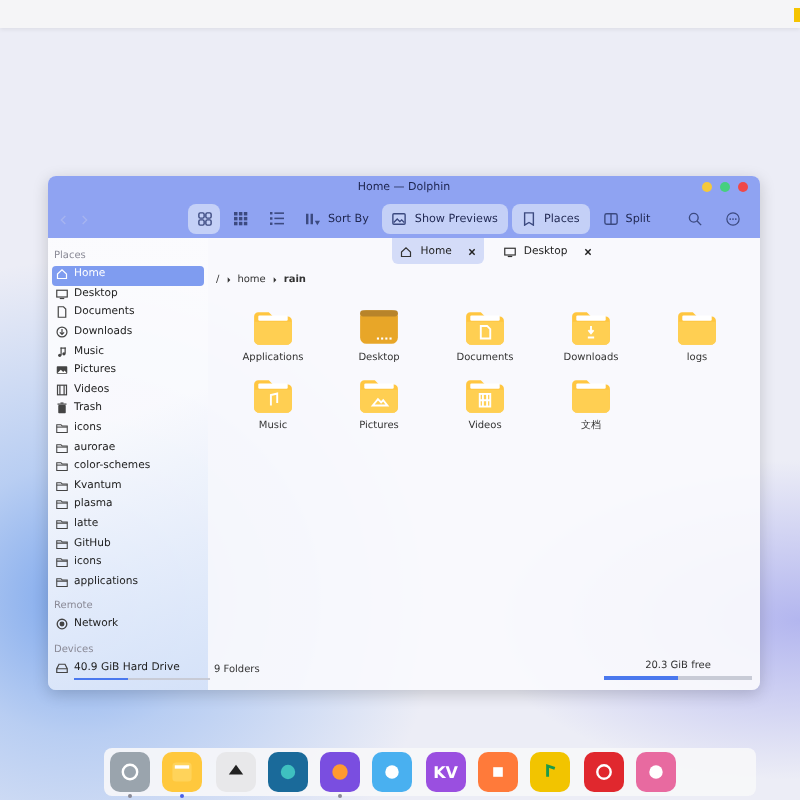 The width and height of the screenshot is (800, 800). Describe the element at coordinates (62, 624) in the screenshot. I see `network-icon` at that location.